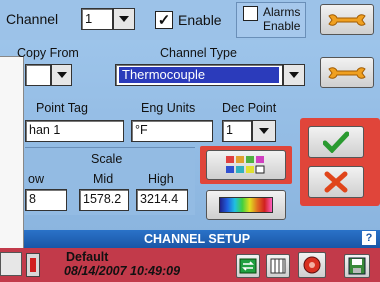 Image resolution: width=380 pixels, height=282 pixels. I want to click on enable-label: Enable, so click(200, 20).